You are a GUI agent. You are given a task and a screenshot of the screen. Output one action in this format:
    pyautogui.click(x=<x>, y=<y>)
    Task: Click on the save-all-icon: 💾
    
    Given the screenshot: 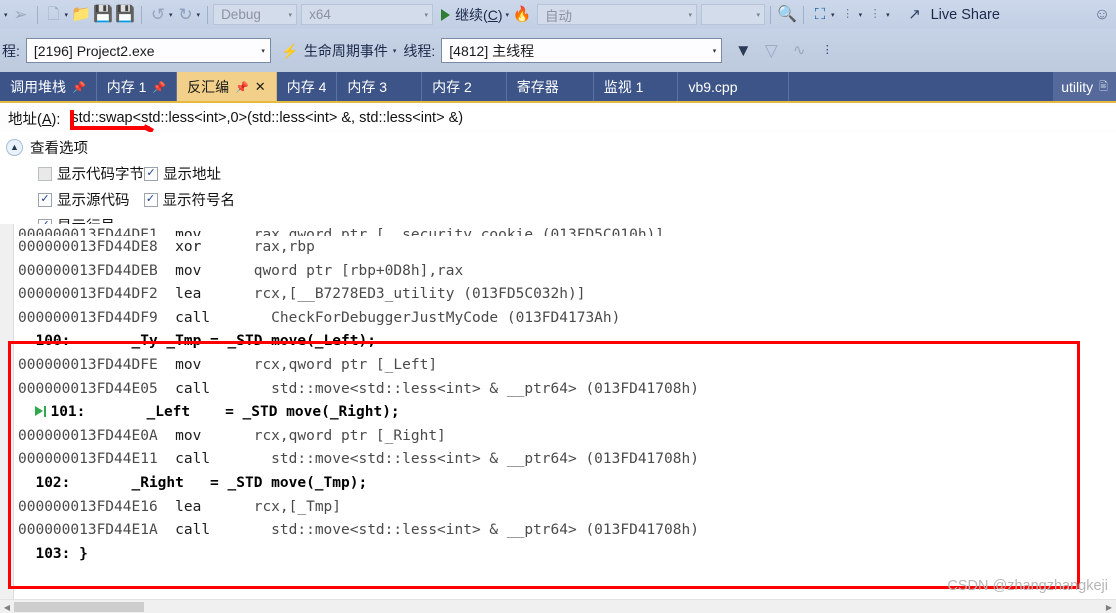 What is the action you would take?
    pyautogui.click(x=125, y=15)
    